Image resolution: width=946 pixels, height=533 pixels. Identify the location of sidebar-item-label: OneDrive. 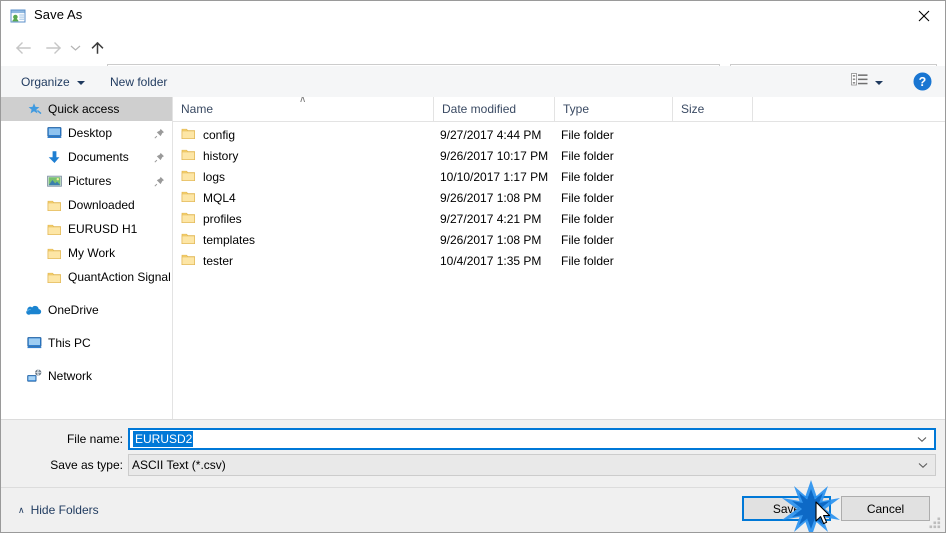
(73, 310).